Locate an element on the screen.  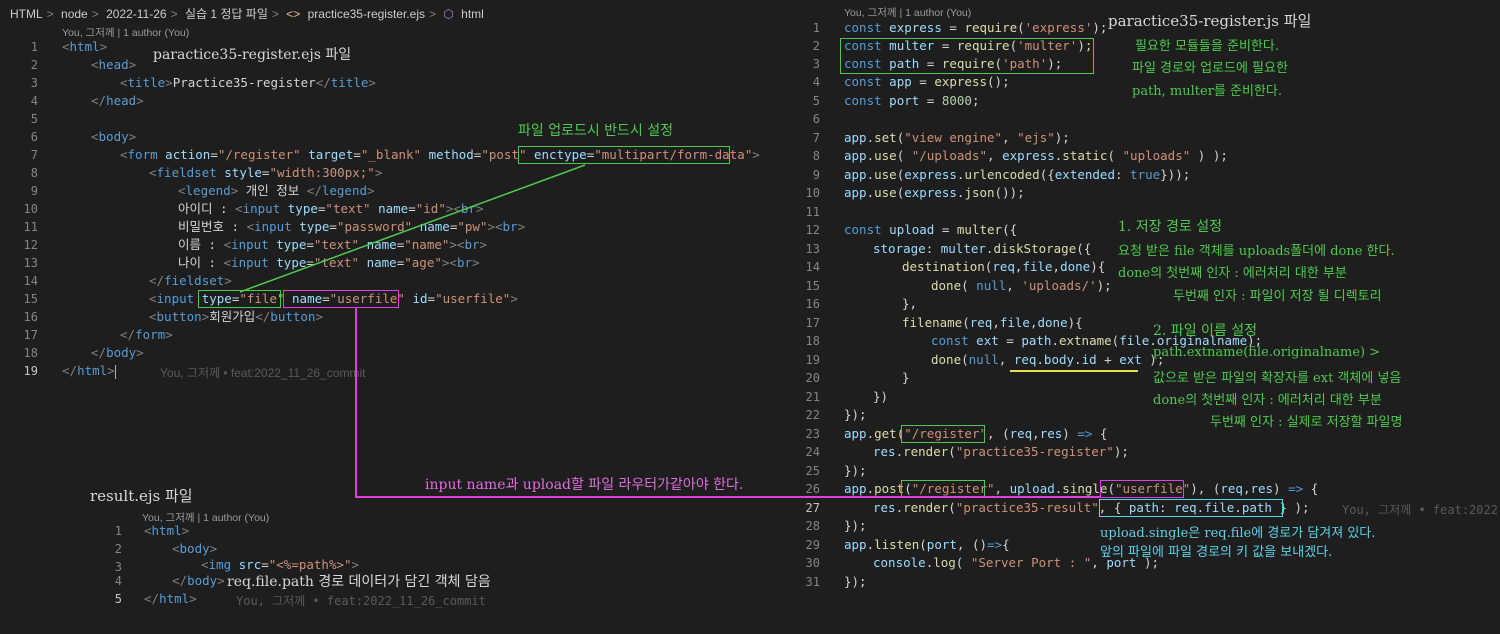
code-line: done(null, req.body.id + ext ); is located at coordinates (1047, 360).